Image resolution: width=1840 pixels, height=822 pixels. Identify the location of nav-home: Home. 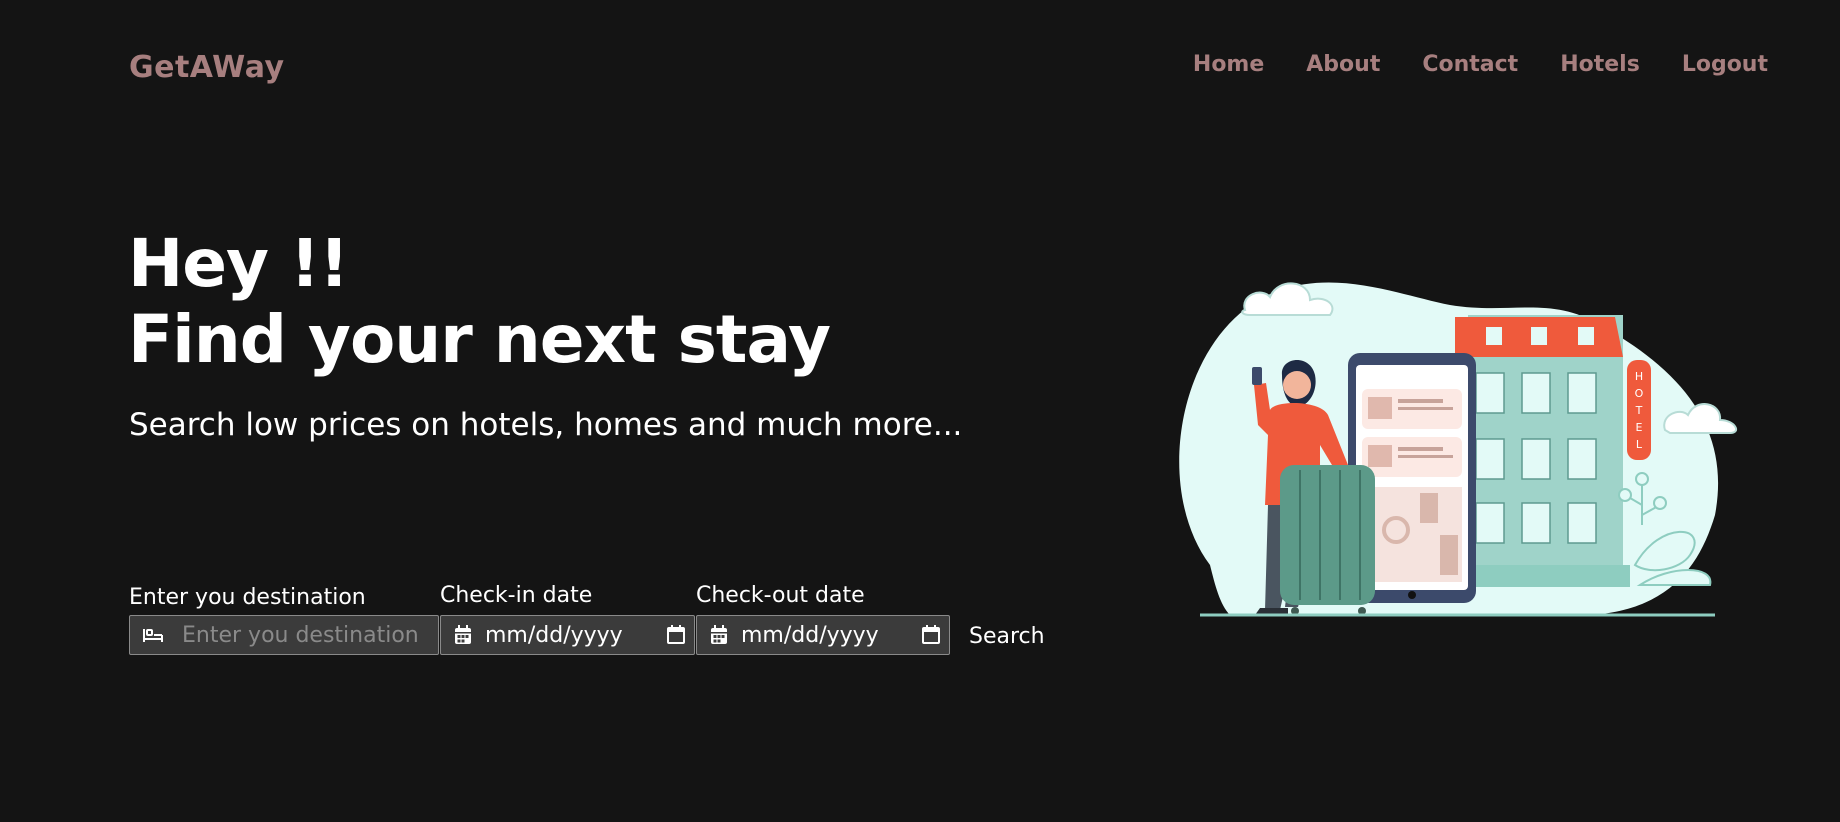
(1228, 64).